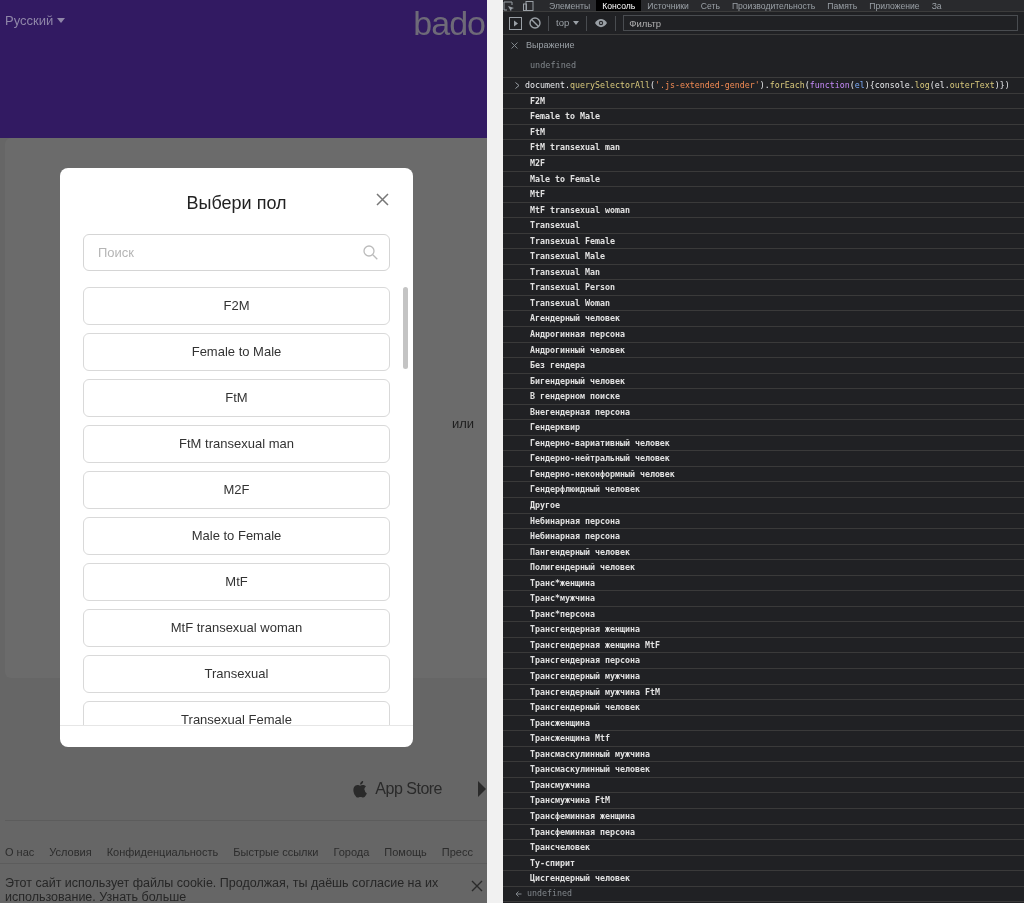 This screenshot has width=1024, height=903. I want to click on devtools-tab: За, so click(936, 5).